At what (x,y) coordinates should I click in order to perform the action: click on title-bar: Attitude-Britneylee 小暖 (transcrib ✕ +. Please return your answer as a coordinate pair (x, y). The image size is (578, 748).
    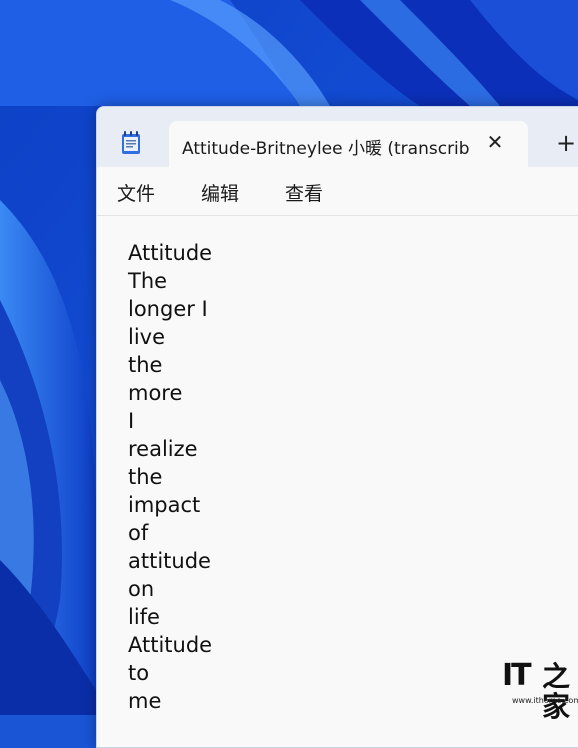
    Looking at the image, I should click on (337, 137).